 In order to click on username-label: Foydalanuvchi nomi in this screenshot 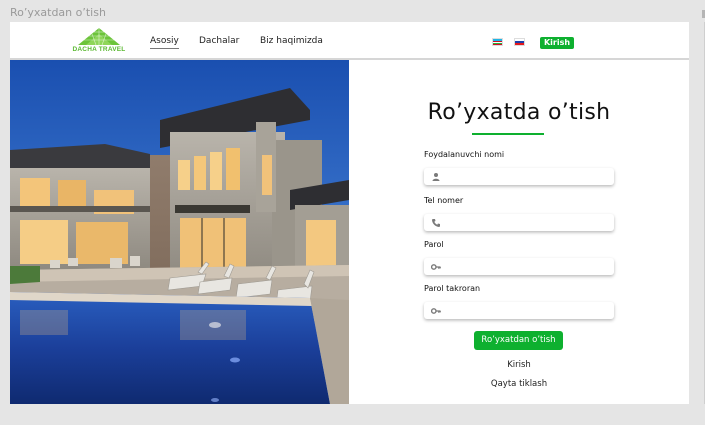, I will do `click(464, 154)`.